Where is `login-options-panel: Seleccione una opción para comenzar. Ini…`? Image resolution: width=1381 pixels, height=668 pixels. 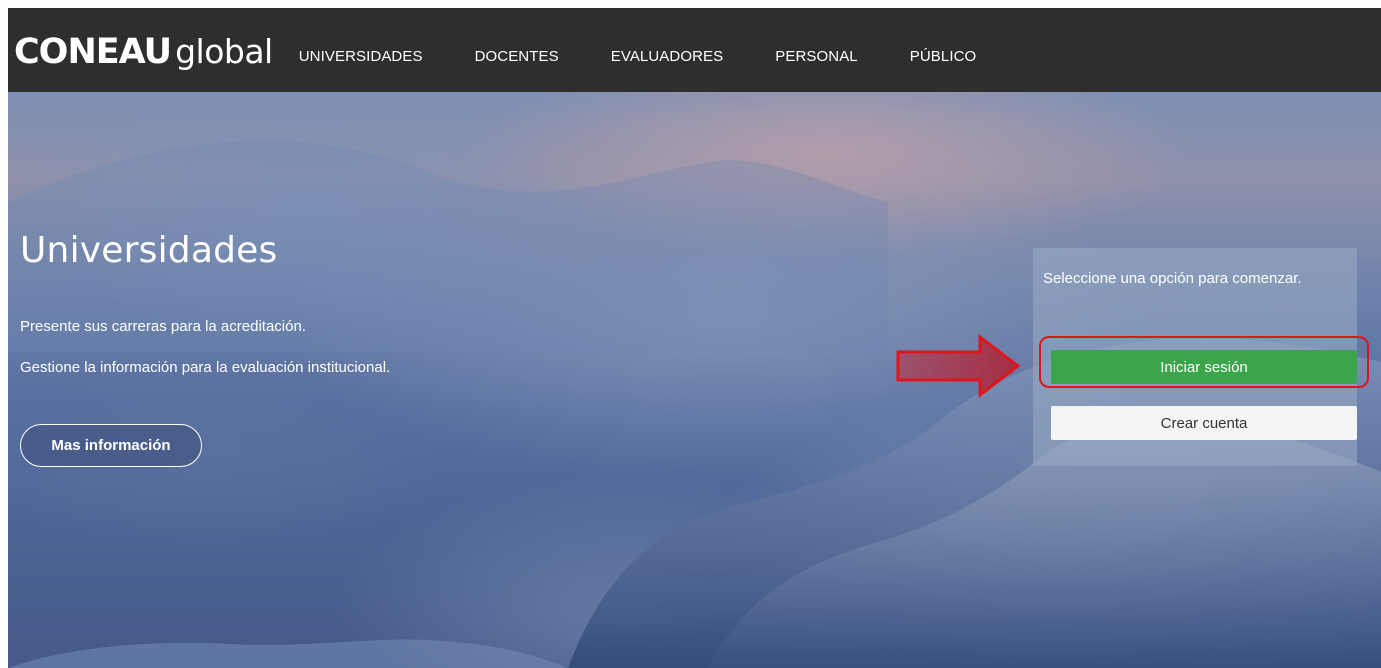 login-options-panel: Seleccione una opción para comenzar. Ini… is located at coordinates (1195, 357).